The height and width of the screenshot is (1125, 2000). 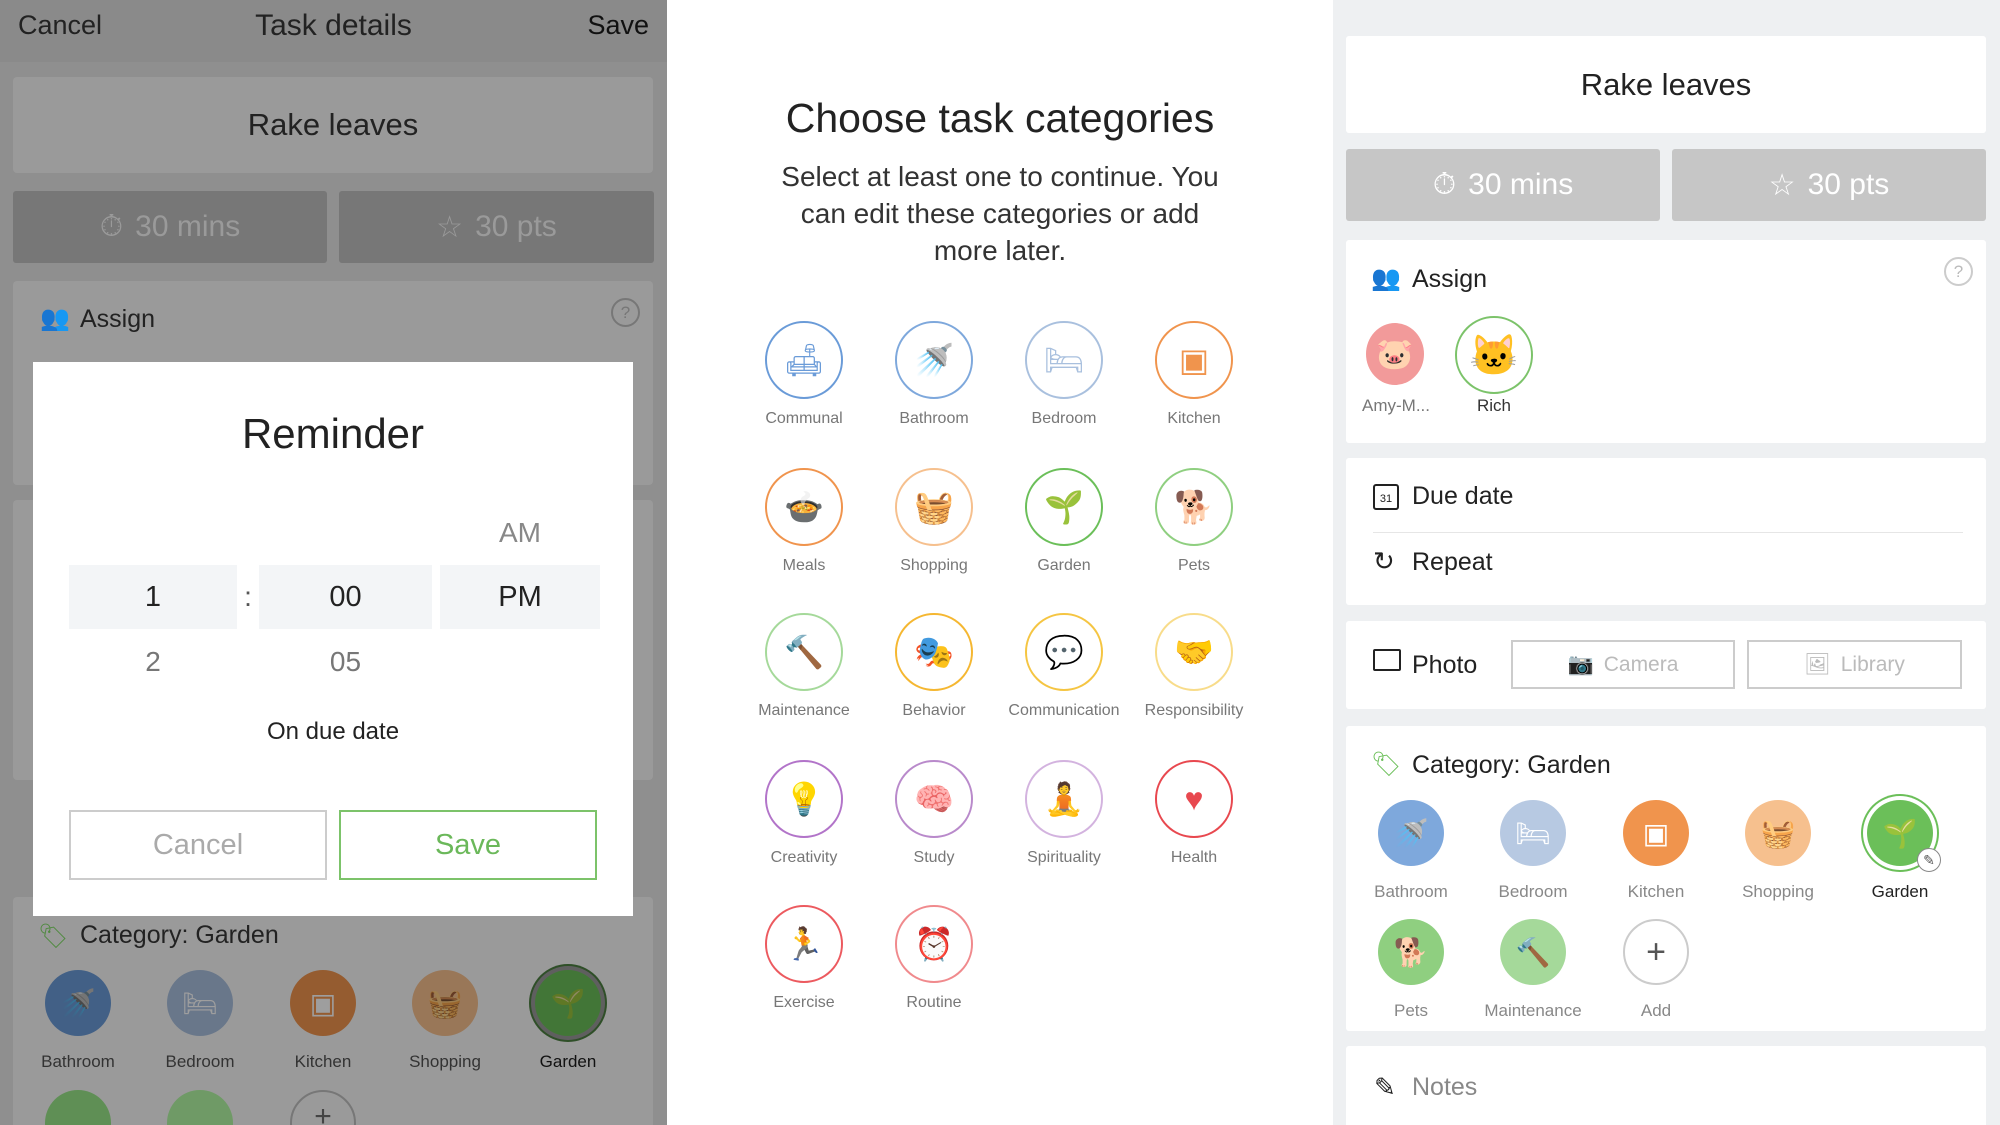 I want to click on image-icon, so click(x=1387, y=660).